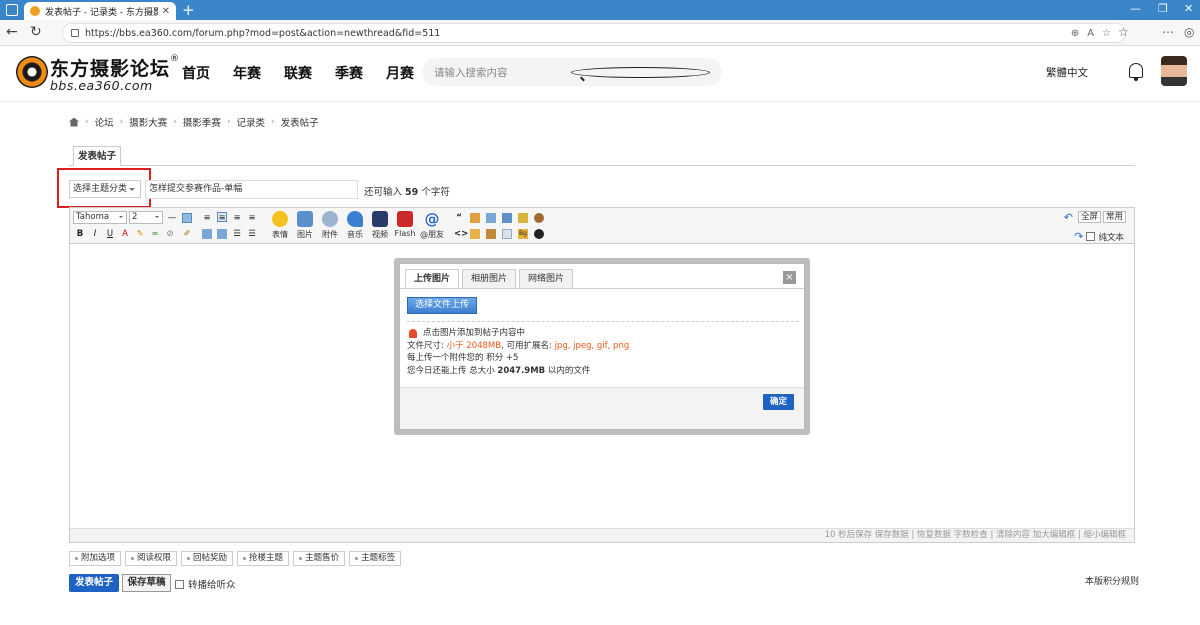  Describe the element at coordinates (1078, 236) in the screenshot. I see `redo-icon: ↷` at that location.